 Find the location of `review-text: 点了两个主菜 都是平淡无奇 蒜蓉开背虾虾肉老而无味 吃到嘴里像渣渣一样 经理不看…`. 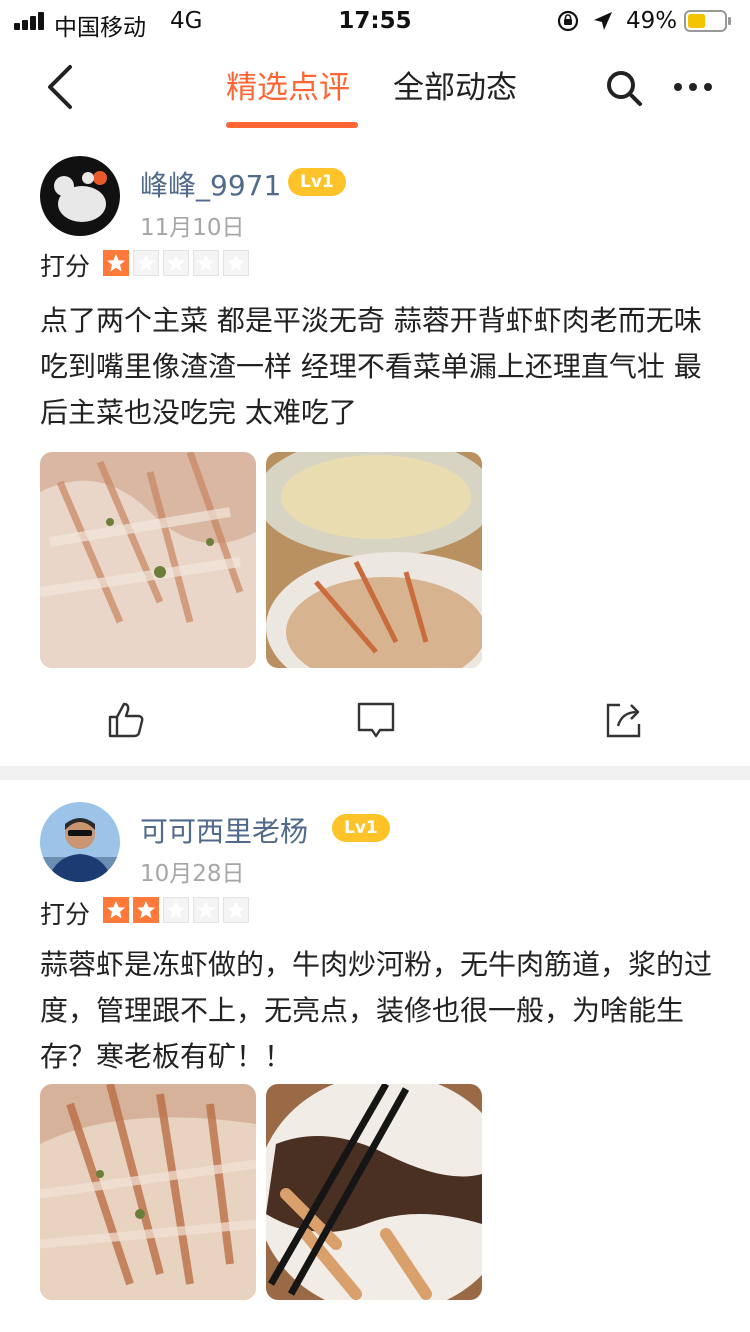

review-text: 点了两个主菜 都是平淡无奇 蒜蓉开背虾虾肉老而无味 吃到嘴里像渣渣一样 经理不看… is located at coordinates (371, 366).